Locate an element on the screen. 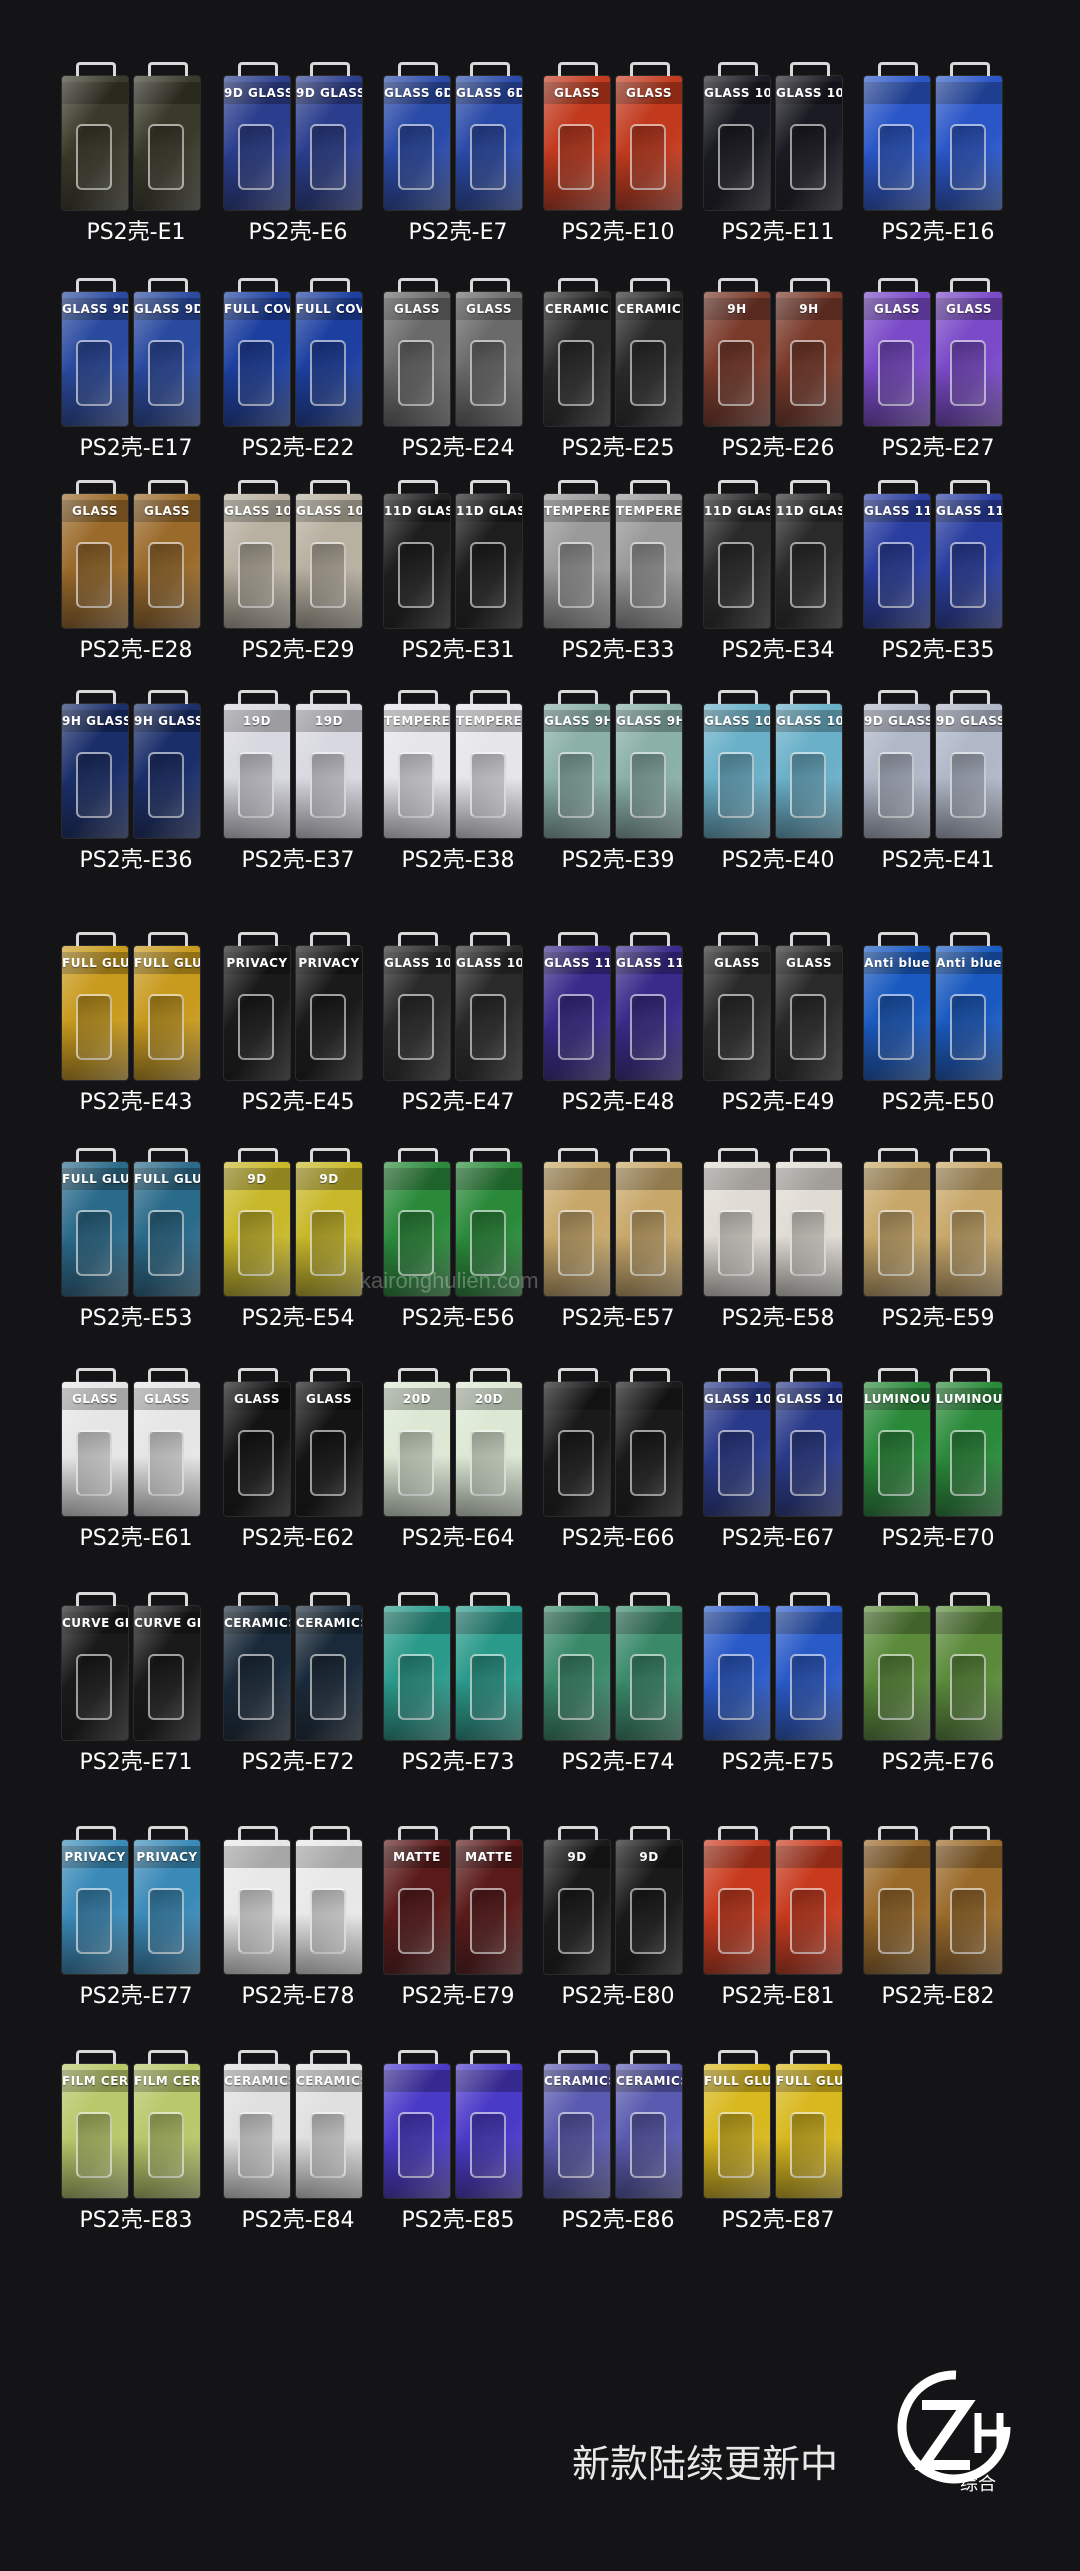 This screenshot has width=1080, height=2571. package-box: 9D GLASS is located at coordinates (897, 771).